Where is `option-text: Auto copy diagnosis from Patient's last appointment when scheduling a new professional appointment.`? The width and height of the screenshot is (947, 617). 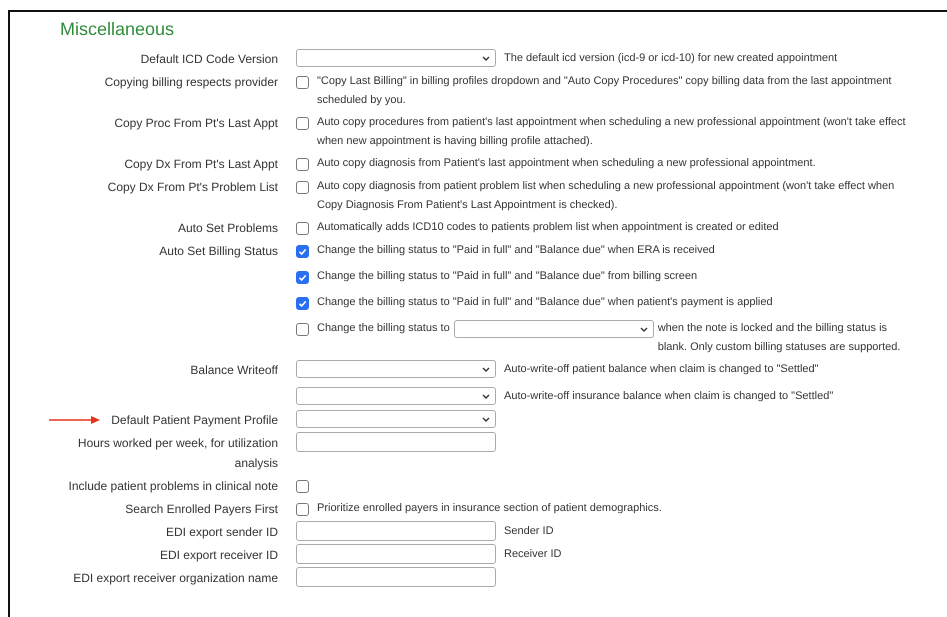 option-text: Auto copy diagnosis from Patient's last appointment when scheduling a new professional appointment. is located at coordinates (567, 163).